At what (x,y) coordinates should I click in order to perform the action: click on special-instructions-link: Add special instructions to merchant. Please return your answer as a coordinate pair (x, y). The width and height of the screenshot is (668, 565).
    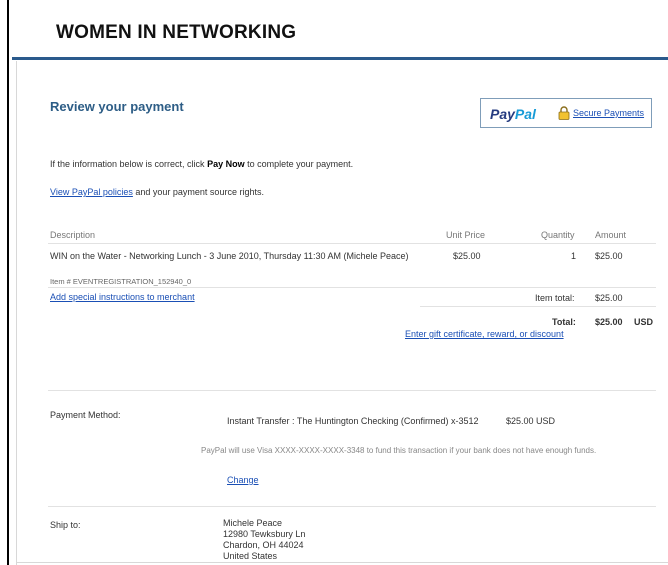
    Looking at the image, I should click on (122, 297).